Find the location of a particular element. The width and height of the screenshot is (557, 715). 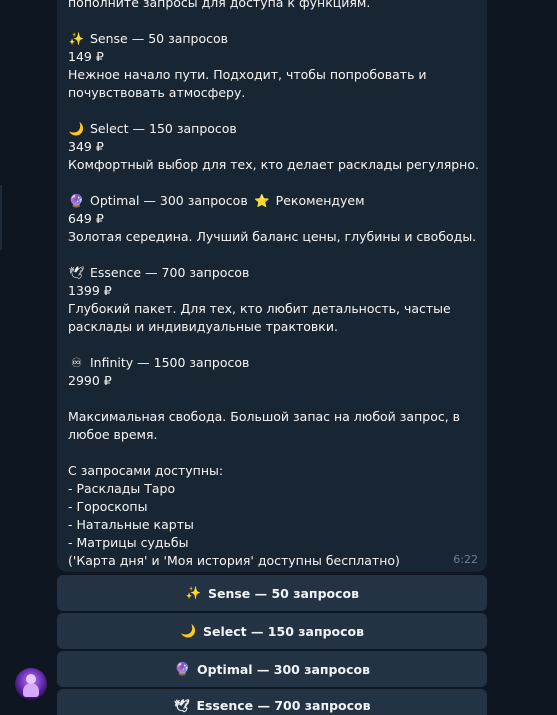

keyboard-button-essence: 🕊 Essence — 700 запросов is located at coordinates (272, 702).